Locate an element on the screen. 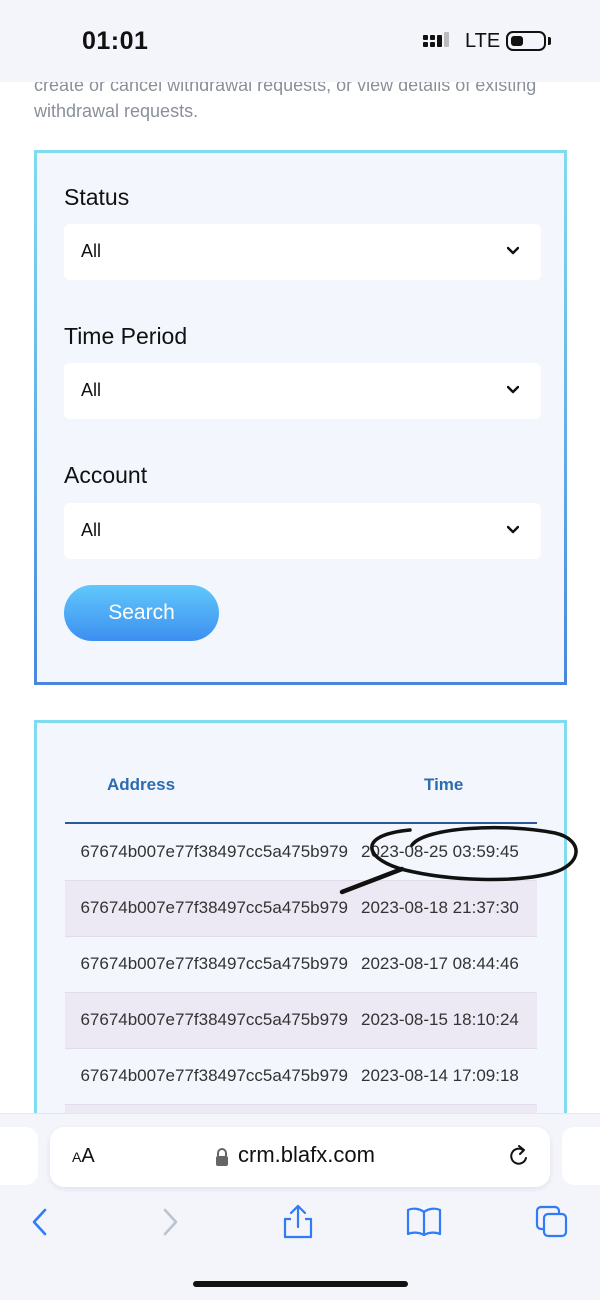  share-icon is located at coordinates (298, 1222).